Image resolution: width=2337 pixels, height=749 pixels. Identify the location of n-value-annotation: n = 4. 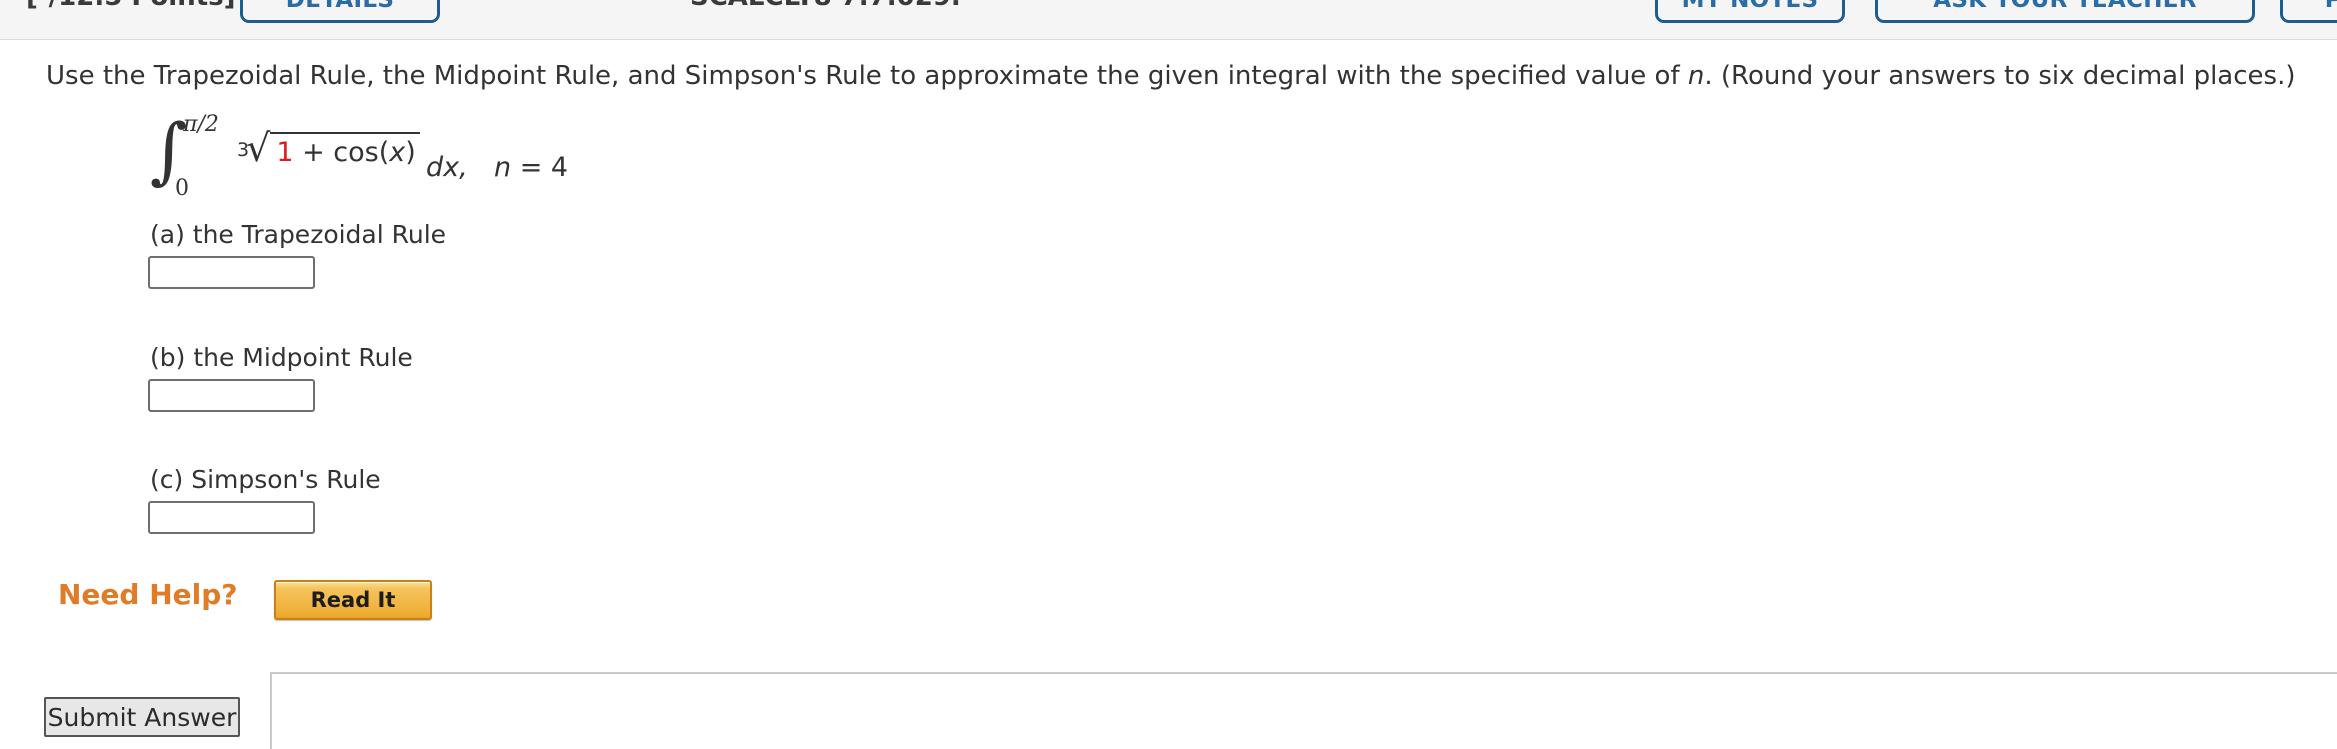
(531, 167).